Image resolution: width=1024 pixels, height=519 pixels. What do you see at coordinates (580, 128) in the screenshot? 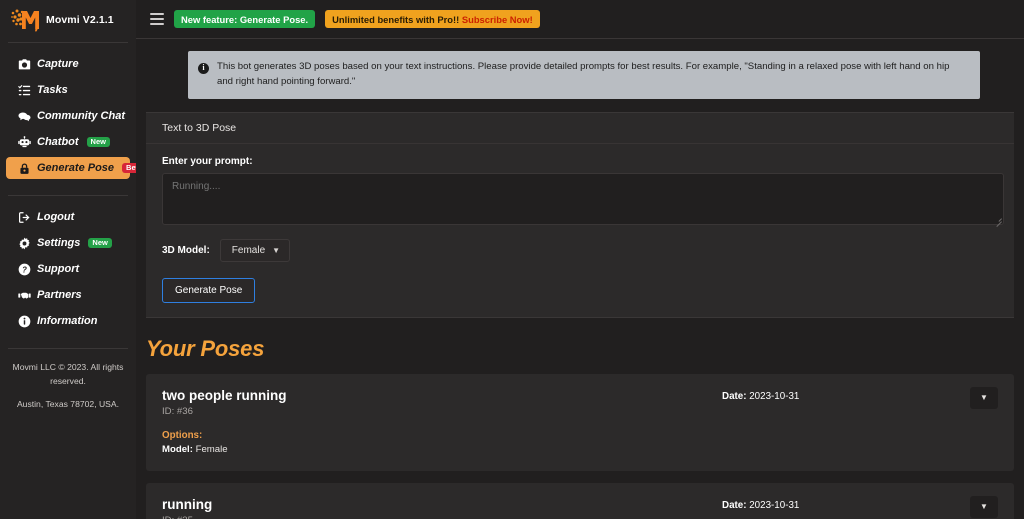
I see `card-title: Text to 3D Pose` at bounding box center [580, 128].